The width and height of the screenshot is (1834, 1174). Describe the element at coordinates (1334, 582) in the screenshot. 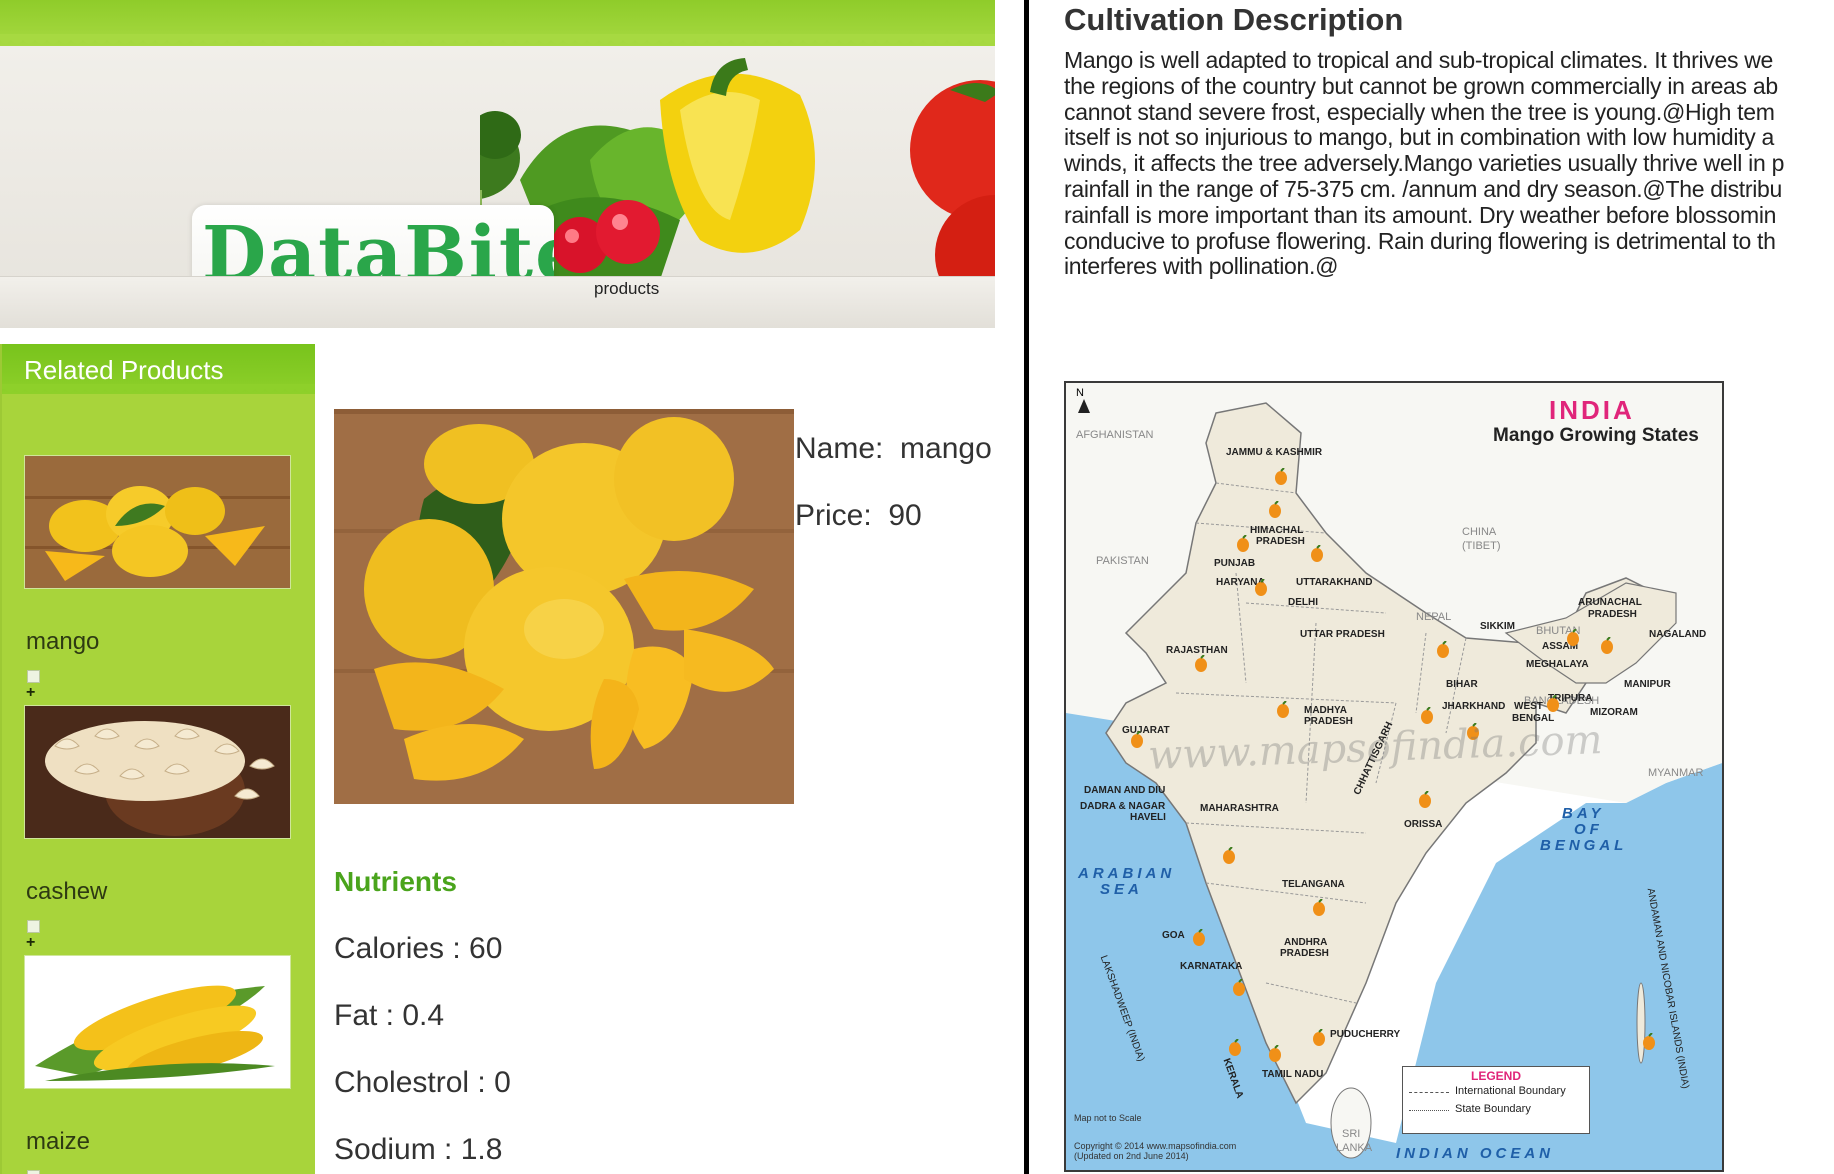

I see `state-label: UTTARAKHAND` at that location.